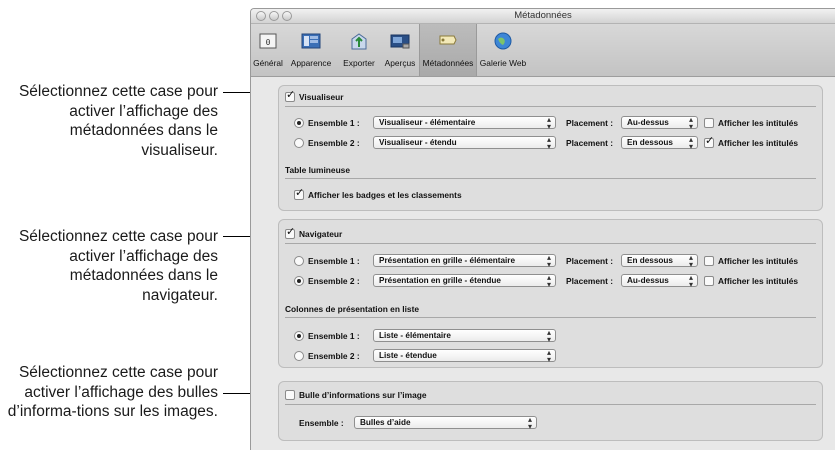 The height and width of the screenshot is (450, 835). I want to click on browser-checkbox-label: Navigateur, so click(321, 234).